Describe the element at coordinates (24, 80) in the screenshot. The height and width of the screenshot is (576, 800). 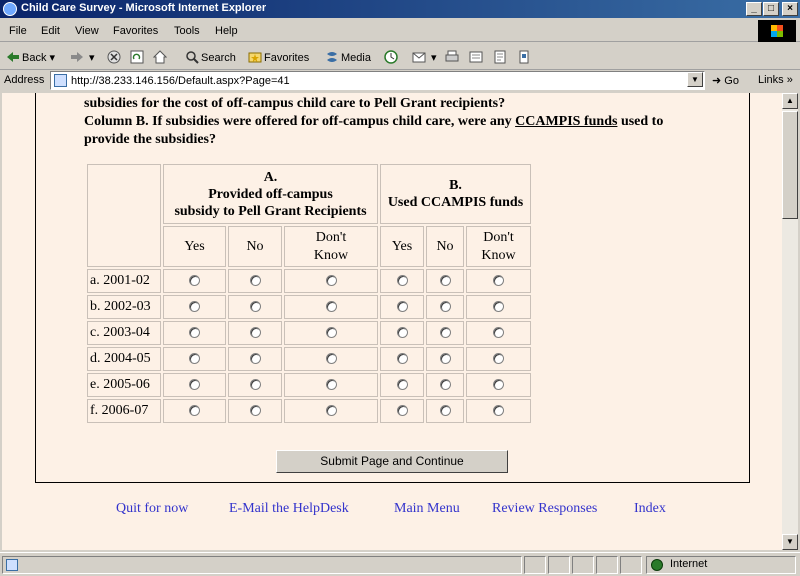
I see `address-label: Address` at that location.